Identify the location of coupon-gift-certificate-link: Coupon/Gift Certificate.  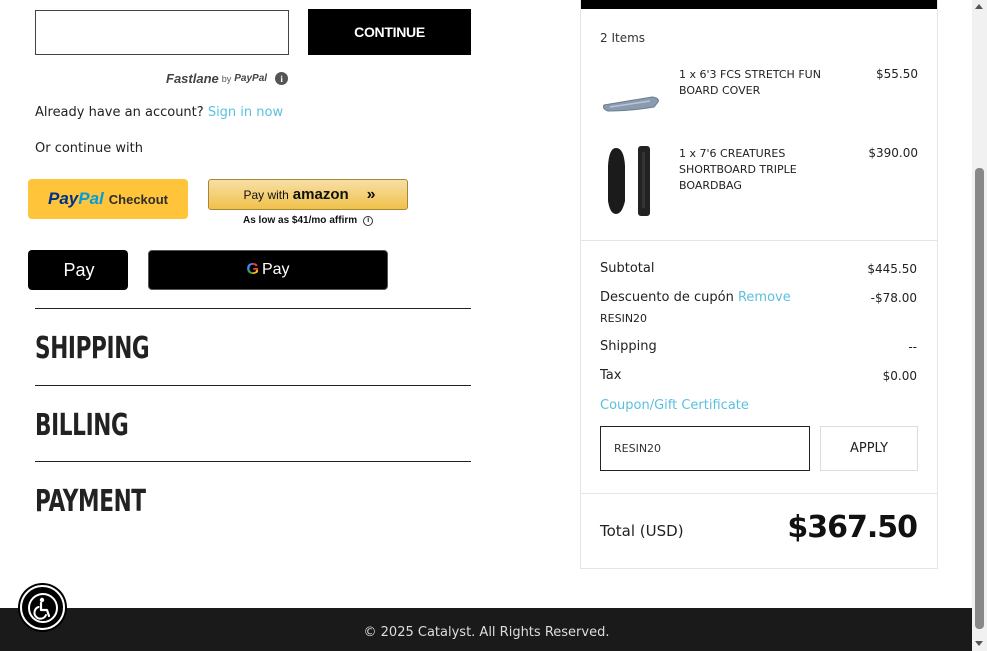
(674, 405).